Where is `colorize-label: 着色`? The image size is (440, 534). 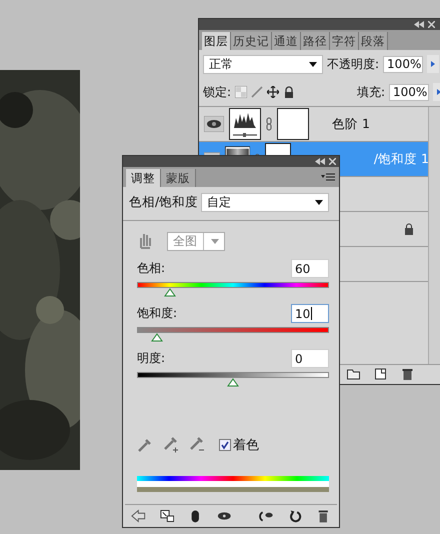 colorize-label: 着色 is located at coordinates (246, 445).